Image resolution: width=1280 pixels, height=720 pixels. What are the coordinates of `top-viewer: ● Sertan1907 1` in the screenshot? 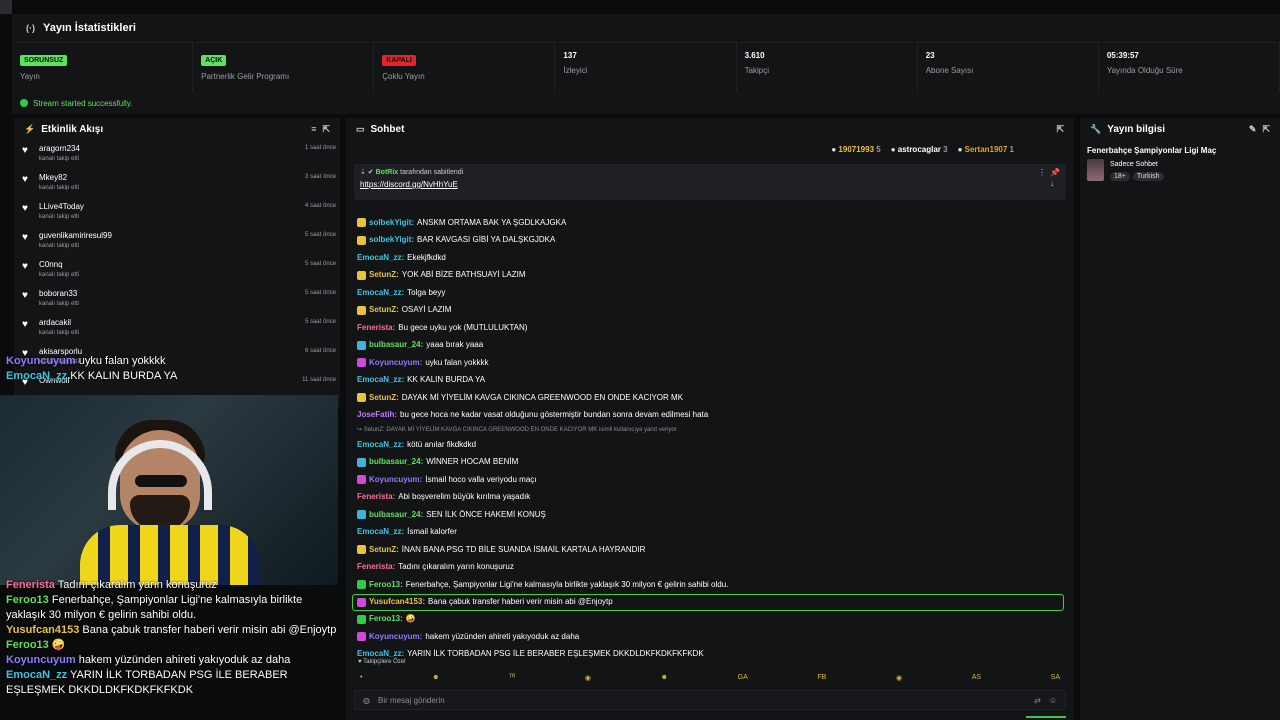 It's located at (986, 149).